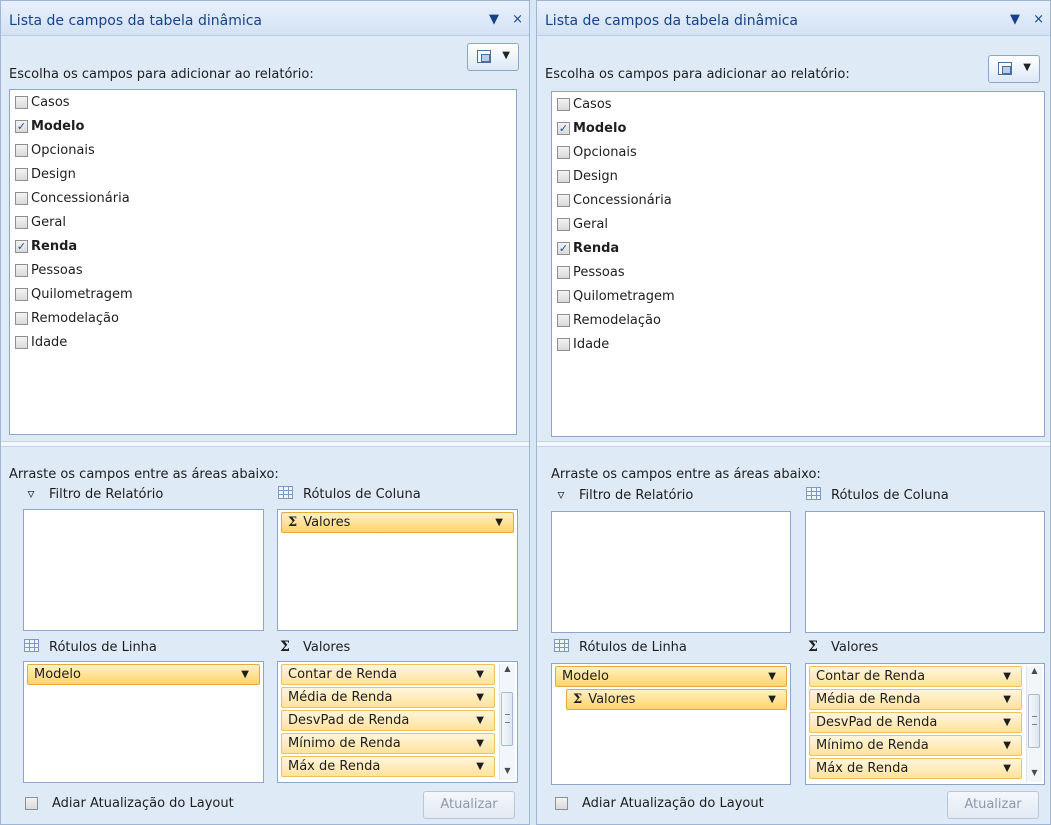  What do you see at coordinates (143, 722) in the screenshot?
I see `row-labels-area: Modelo ▼` at bounding box center [143, 722].